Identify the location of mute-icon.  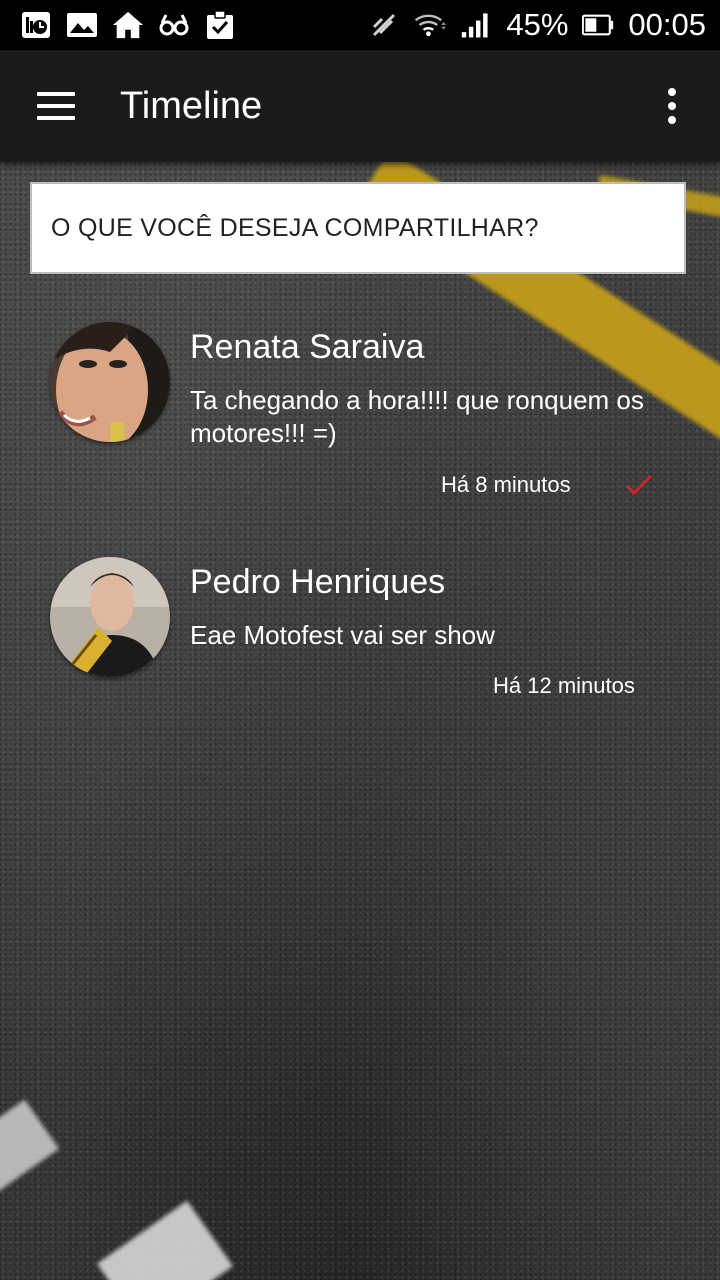
(384, 25).